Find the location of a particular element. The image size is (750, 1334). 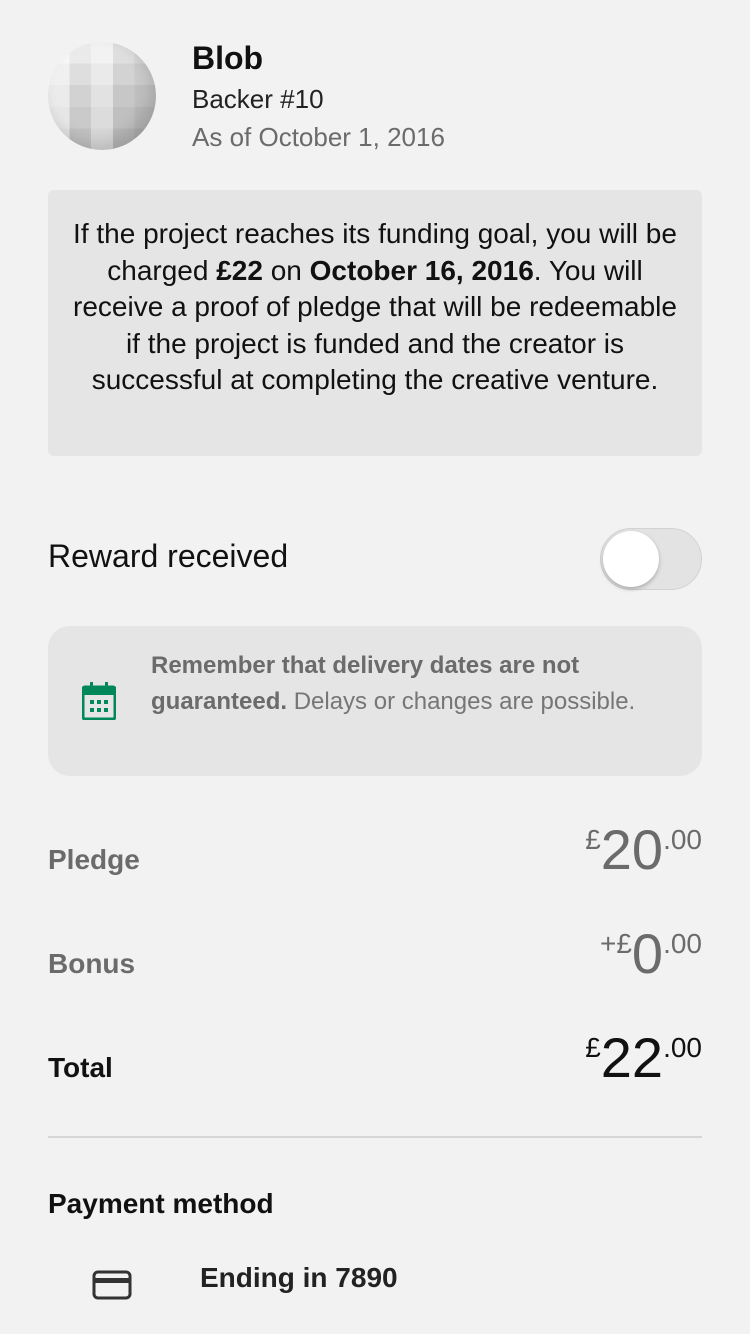

pledge-label: Pledge is located at coordinates (94, 859).